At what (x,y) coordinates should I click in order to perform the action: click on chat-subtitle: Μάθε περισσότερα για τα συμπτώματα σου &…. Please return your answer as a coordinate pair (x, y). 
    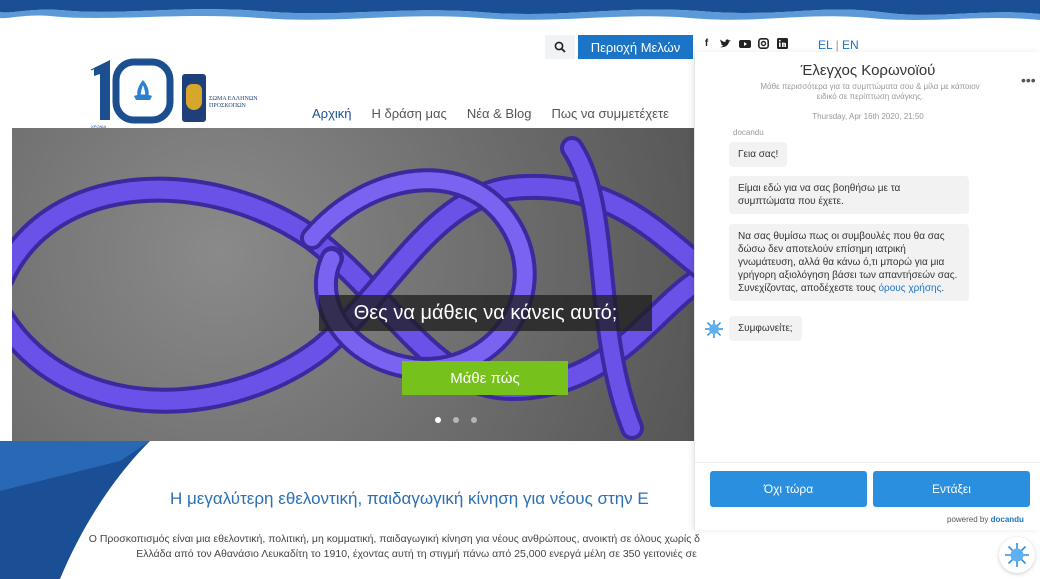
    Looking at the image, I should click on (870, 91).